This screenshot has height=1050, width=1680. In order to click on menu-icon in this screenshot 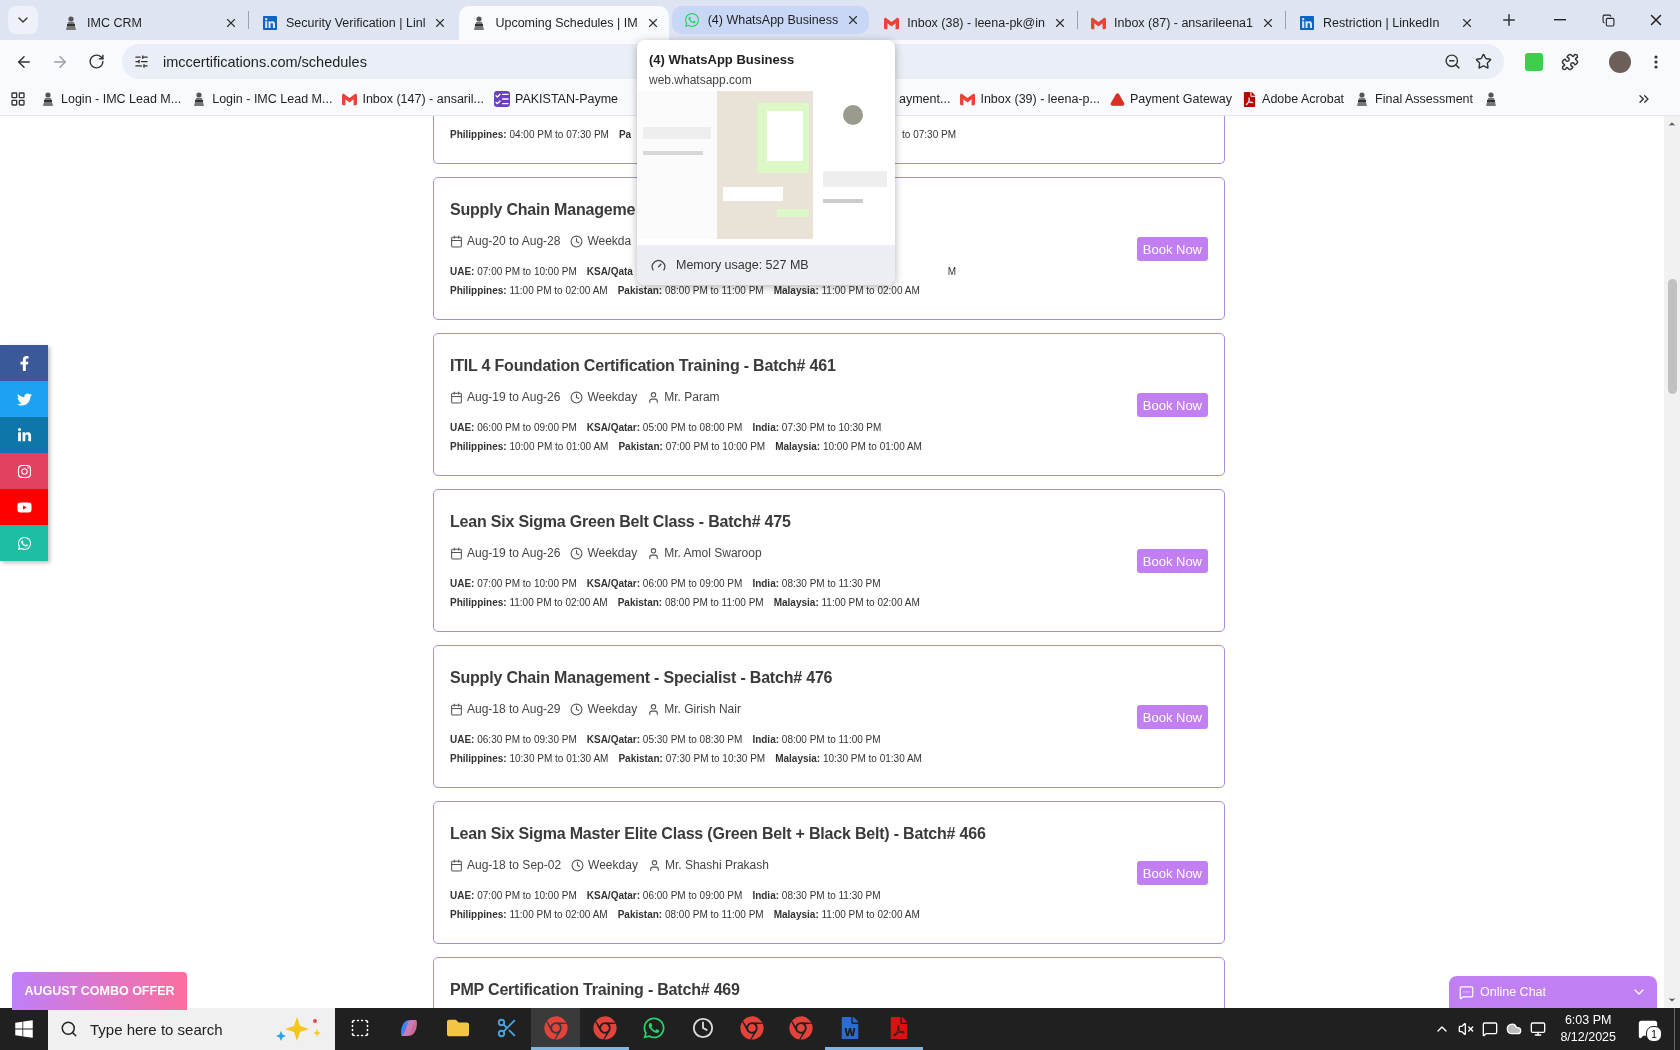, I will do `click(1656, 61)`.